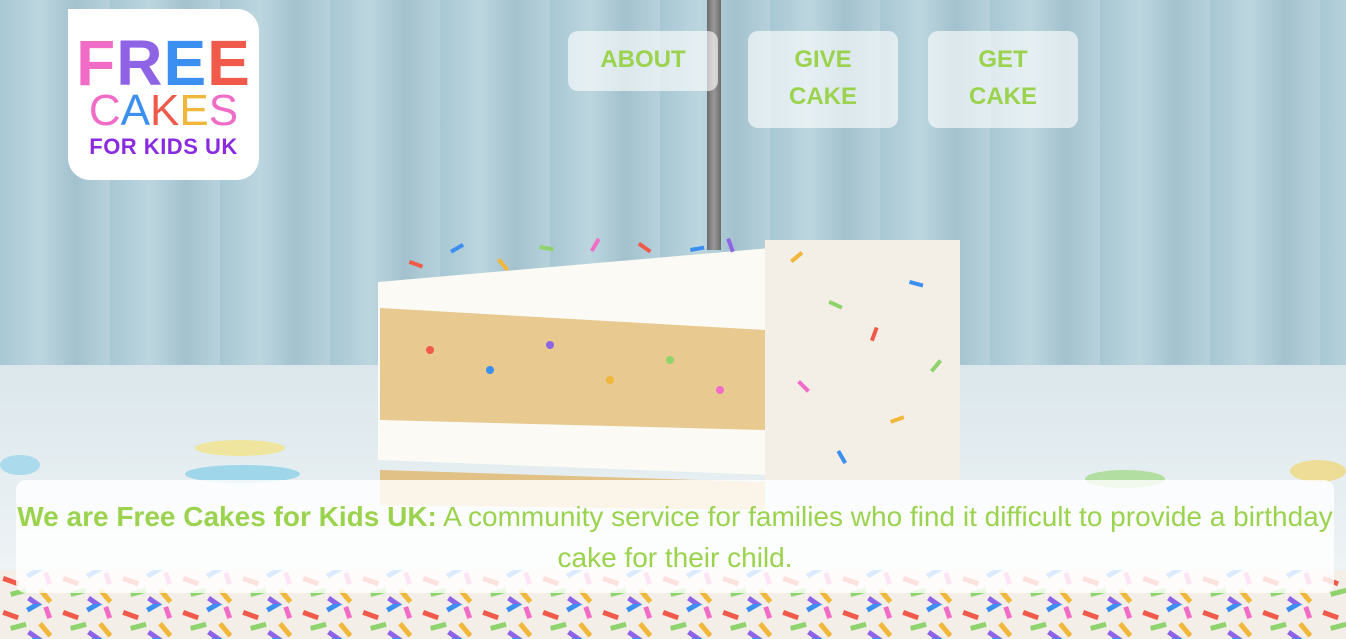  I want to click on site-logo: FREE CAKES FOR KIDS UK, so click(163, 94).